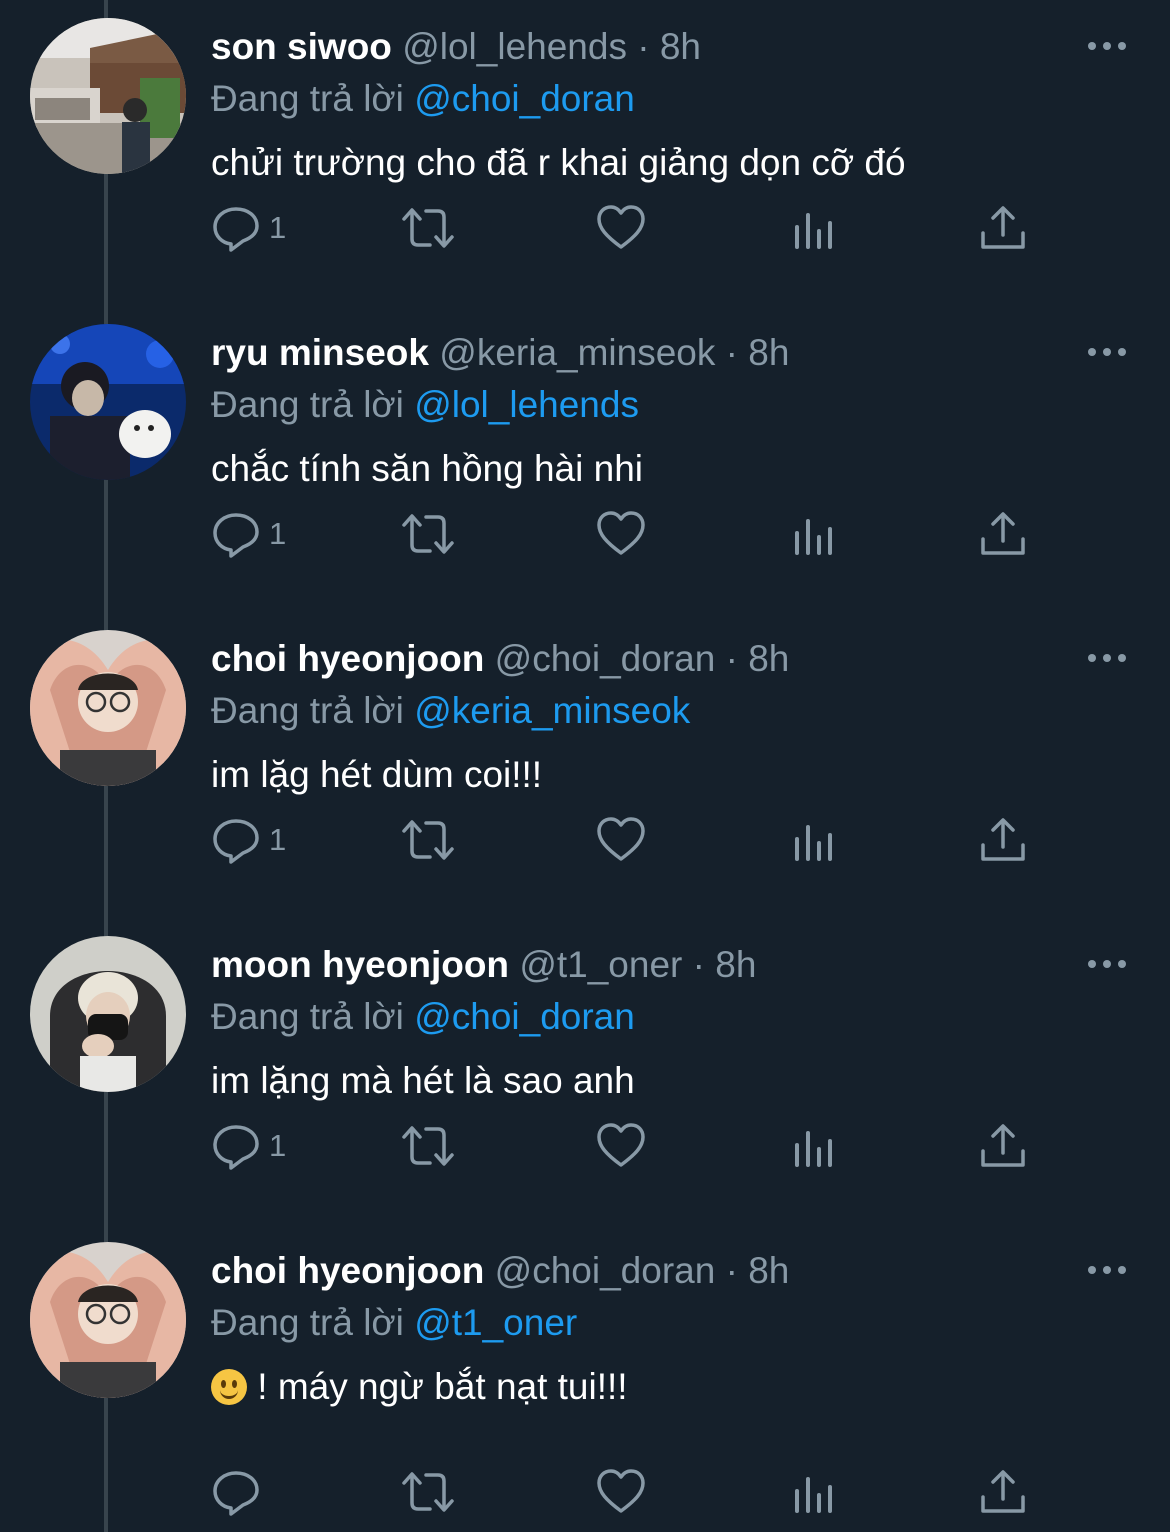  I want to click on replying-to: Đang trả lời @t1_oner, so click(394, 1323).